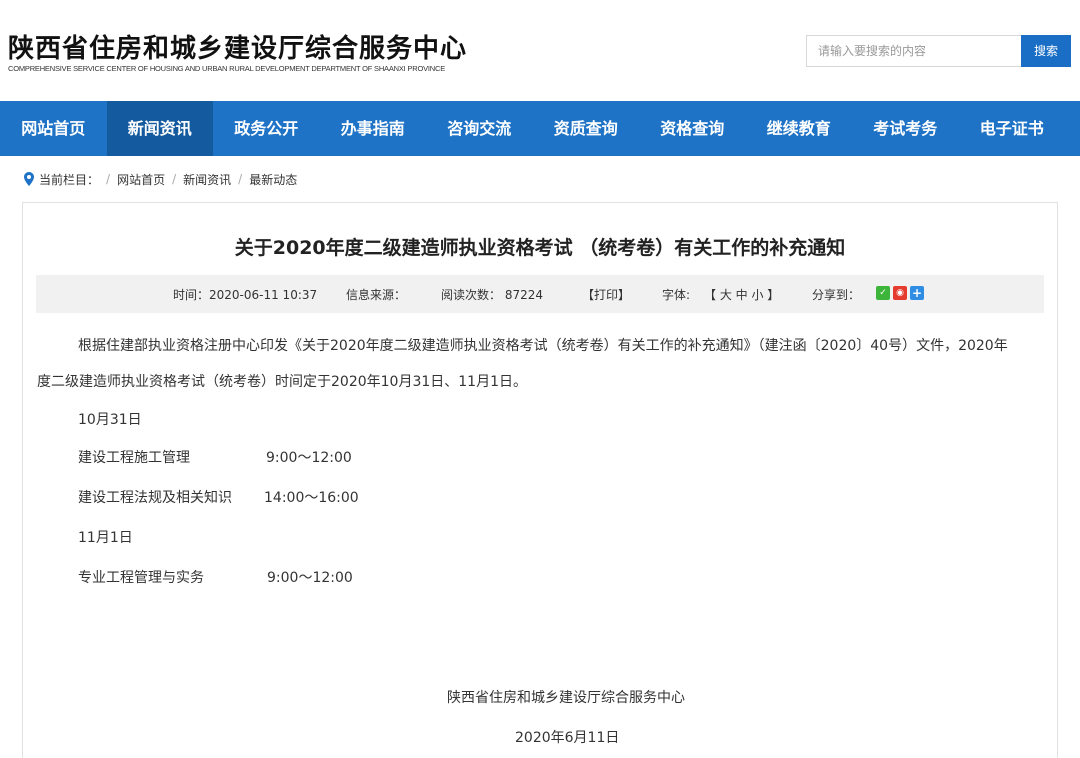 This screenshot has width=1080, height=758. What do you see at coordinates (310, 578) in the screenshot?
I see `exam-time-3: 9:00～12:00` at bounding box center [310, 578].